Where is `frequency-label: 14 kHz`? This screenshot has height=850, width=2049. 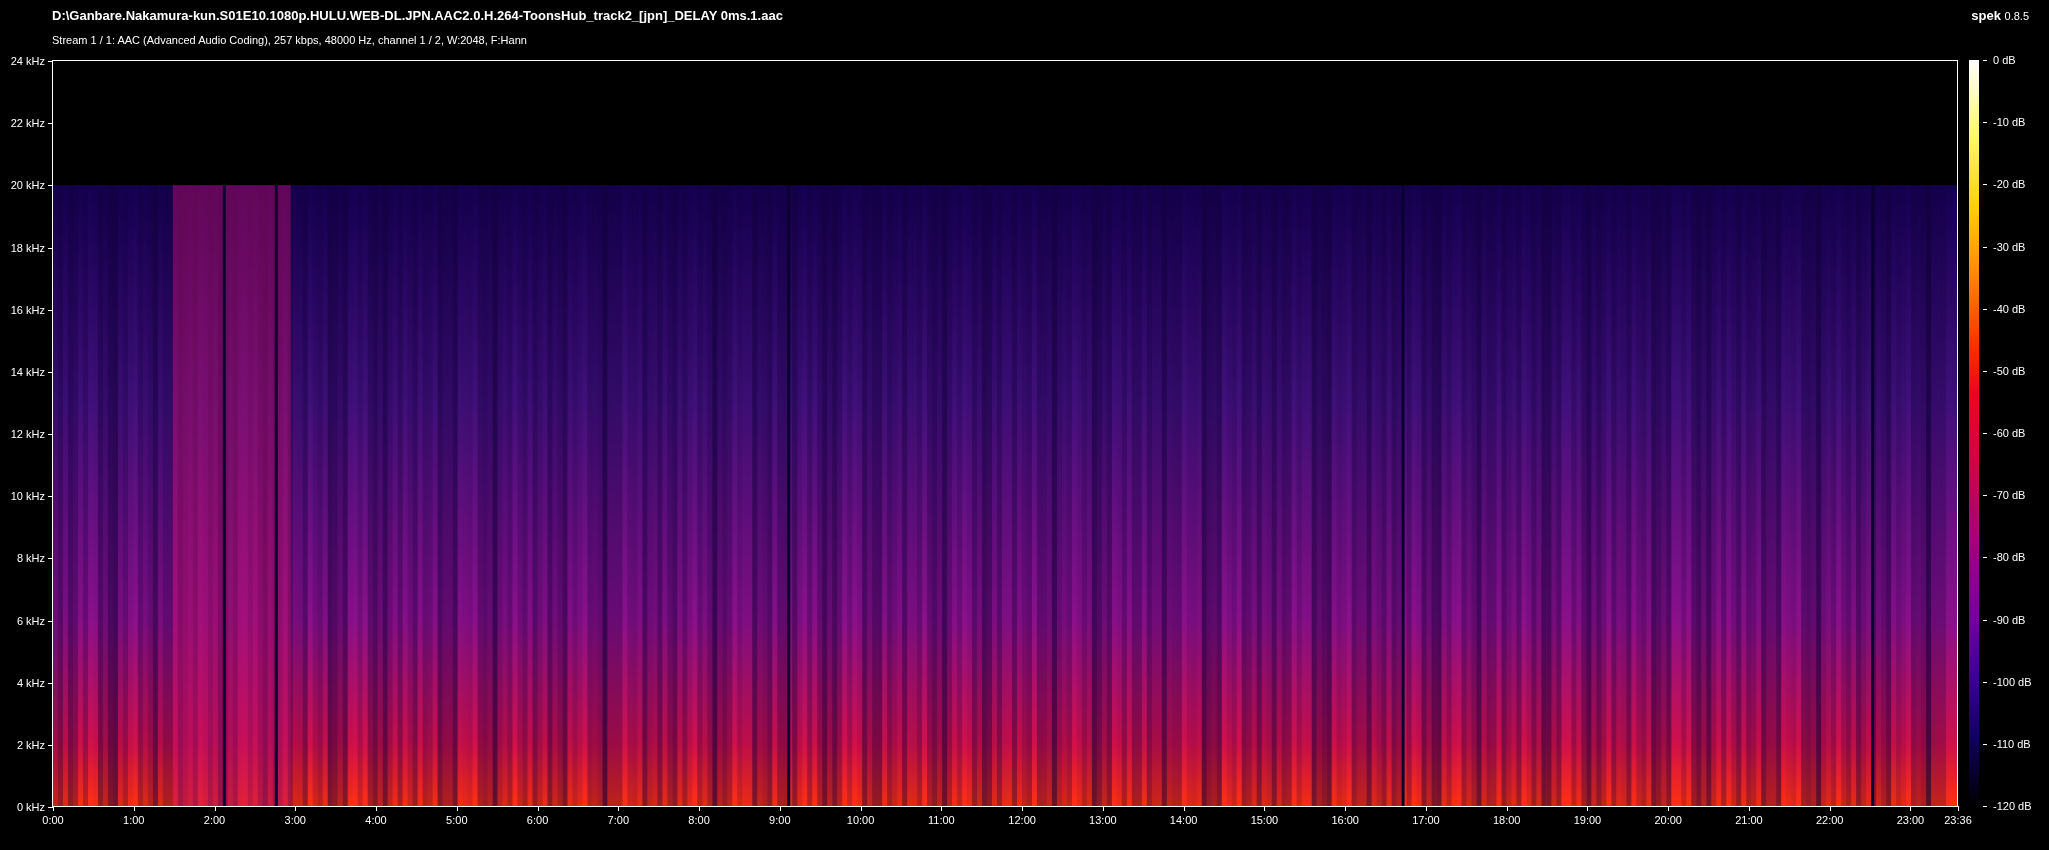 frequency-label: 14 kHz is located at coordinates (27, 371).